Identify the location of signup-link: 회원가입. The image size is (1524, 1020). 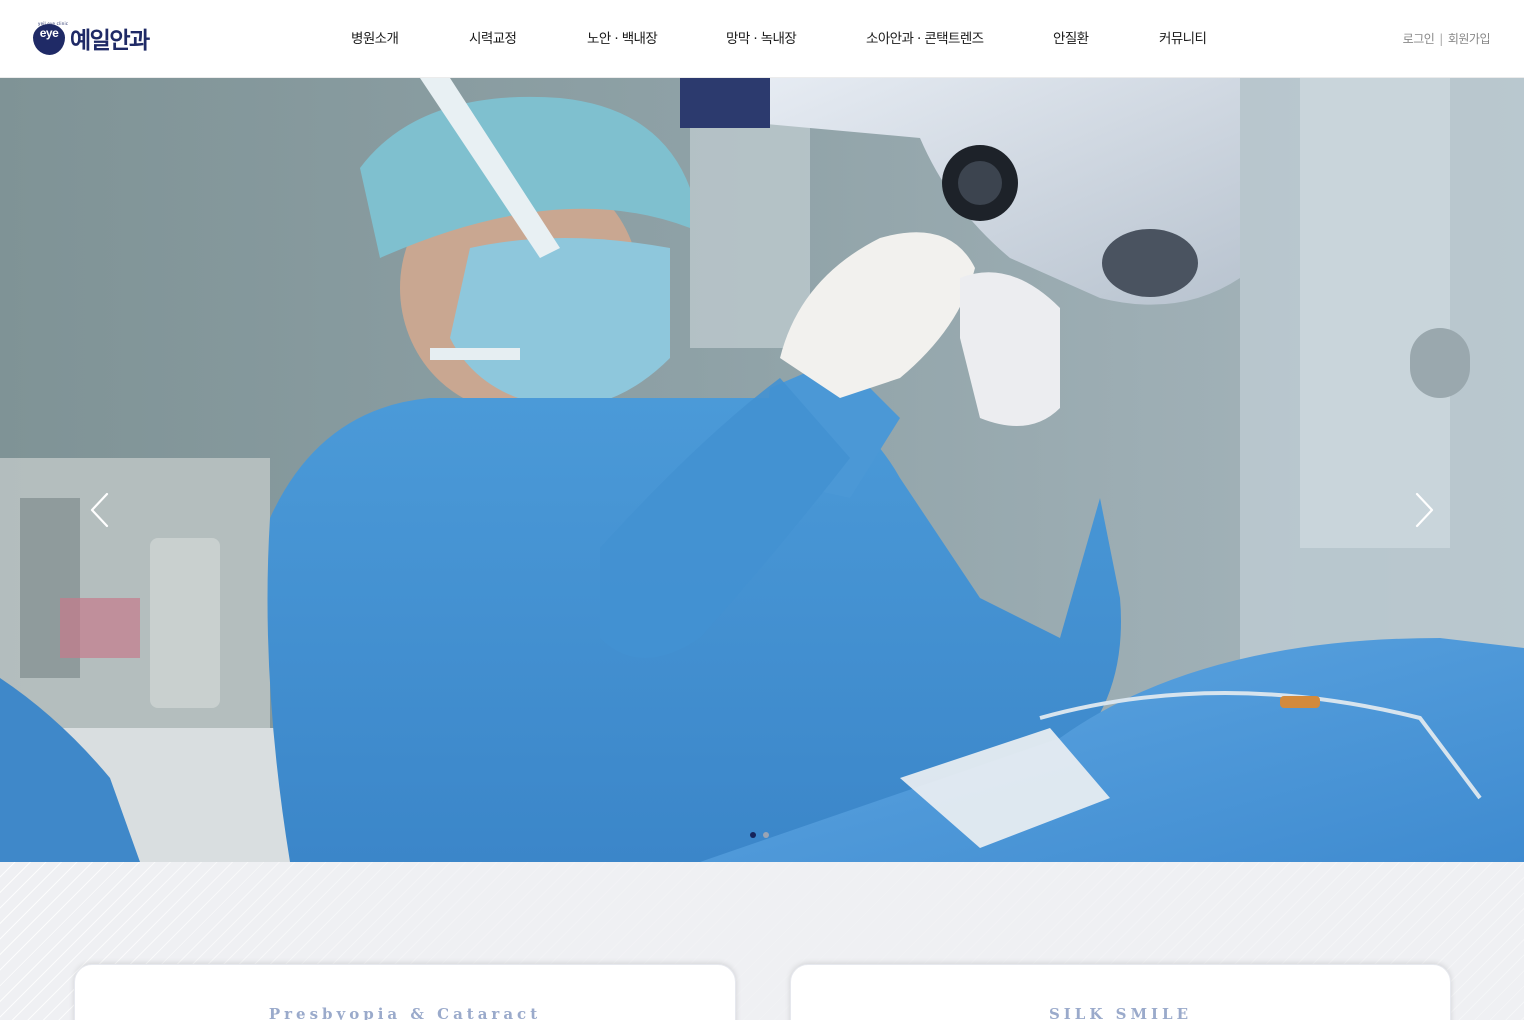
(1469, 38).